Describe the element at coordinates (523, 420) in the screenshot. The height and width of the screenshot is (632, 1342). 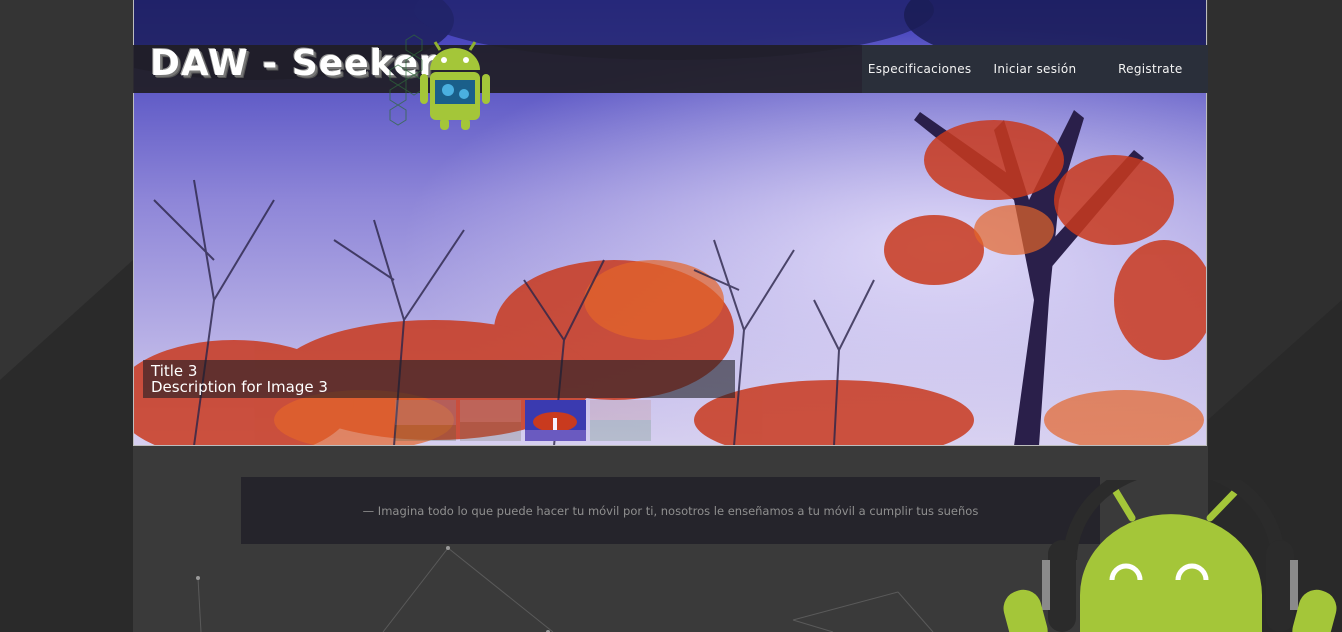
I see `slider-thumbnails` at that location.